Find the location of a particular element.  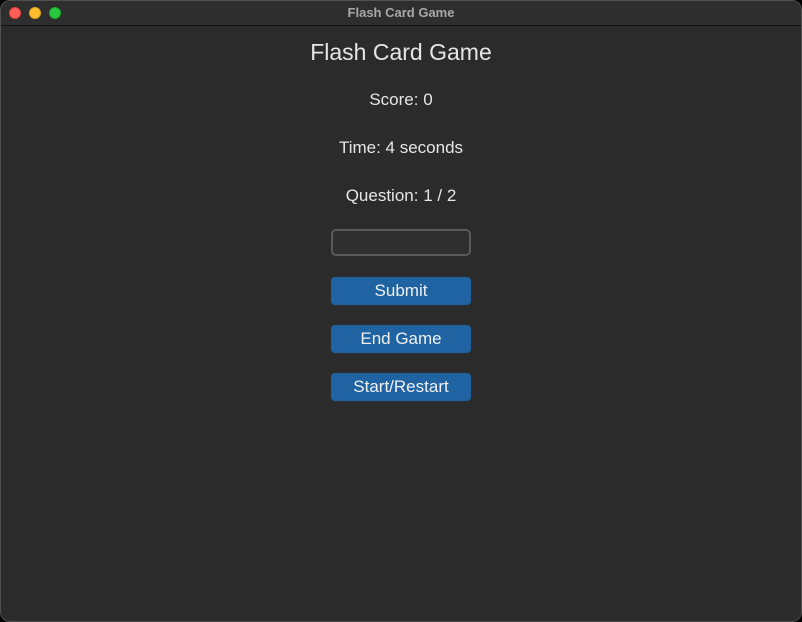

submit-button: Submit is located at coordinates (401, 291).